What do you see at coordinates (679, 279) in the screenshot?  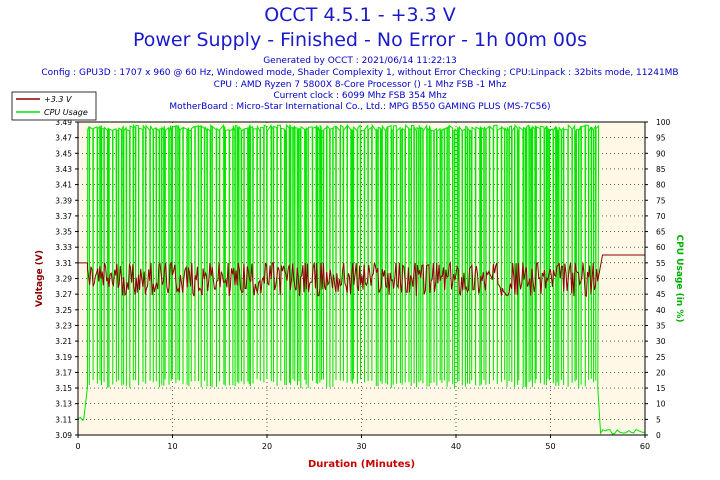 I see `y2-axis-label: CPU Usage (in %)` at bounding box center [679, 279].